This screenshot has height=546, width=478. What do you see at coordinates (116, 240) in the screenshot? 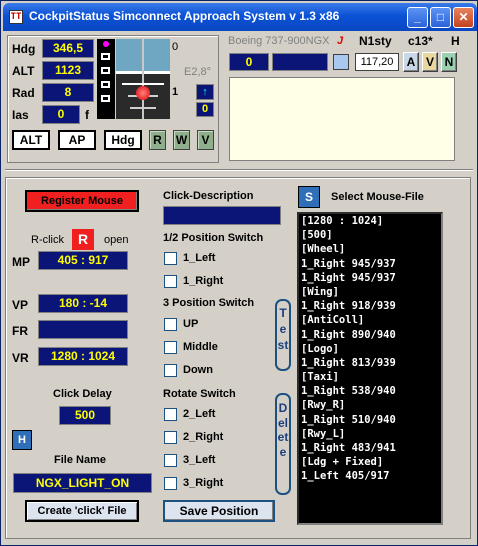
I see `open-label: open` at bounding box center [116, 240].